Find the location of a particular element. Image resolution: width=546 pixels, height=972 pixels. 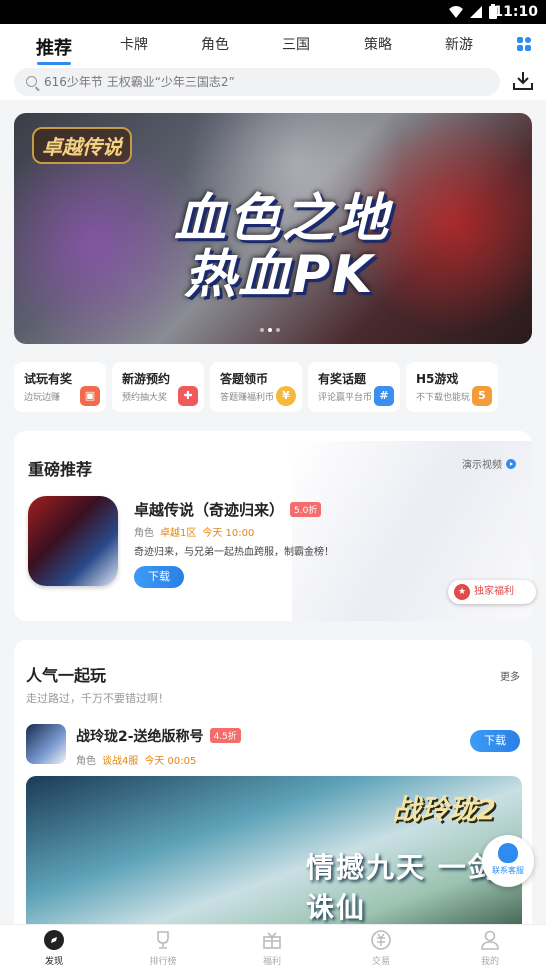

banner-game-logo: 战玲珑2 is located at coordinates (444, 809).